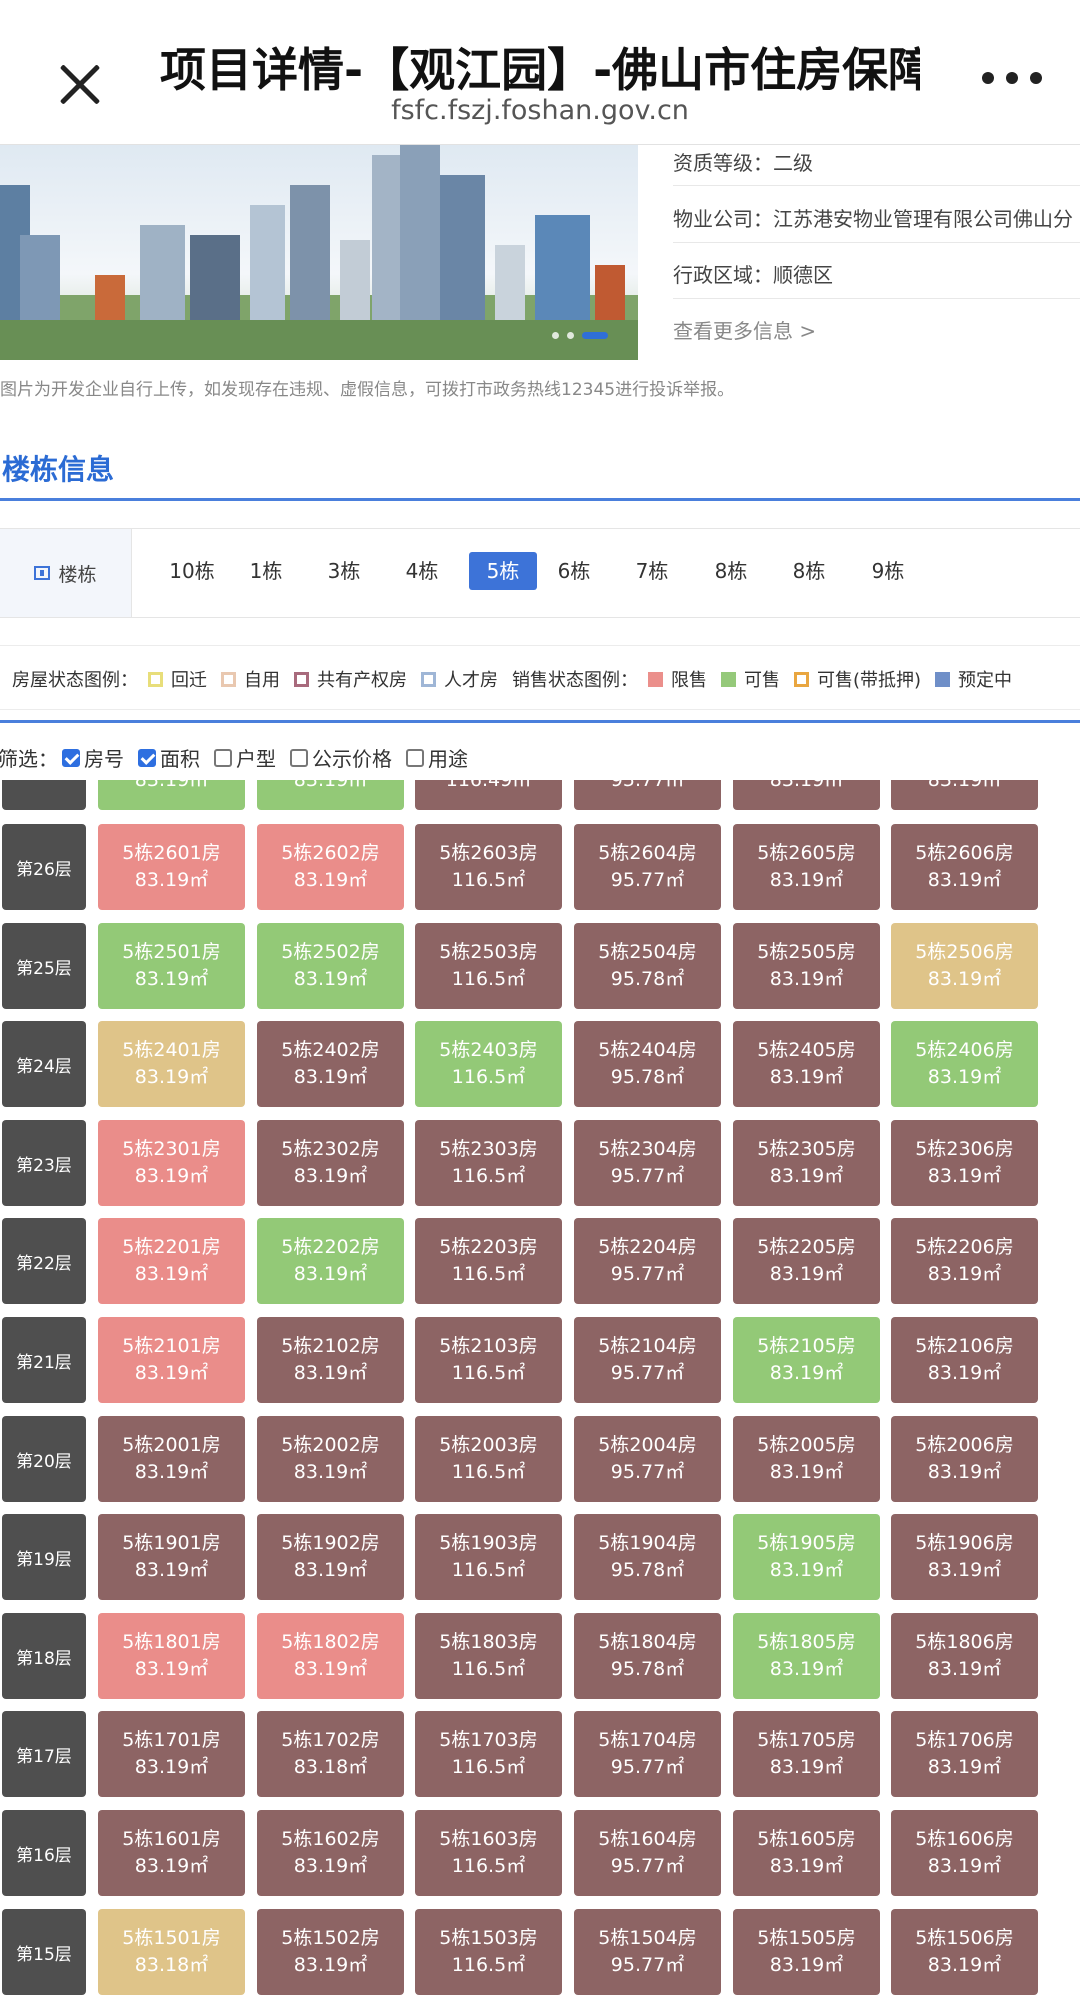 Image resolution: width=1080 pixels, height=2005 pixels. What do you see at coordinates (330, 966) in the screenshot?
I see `unit-cell: 5栋2502房 83.19㎡` at bounding box center [330, 966].